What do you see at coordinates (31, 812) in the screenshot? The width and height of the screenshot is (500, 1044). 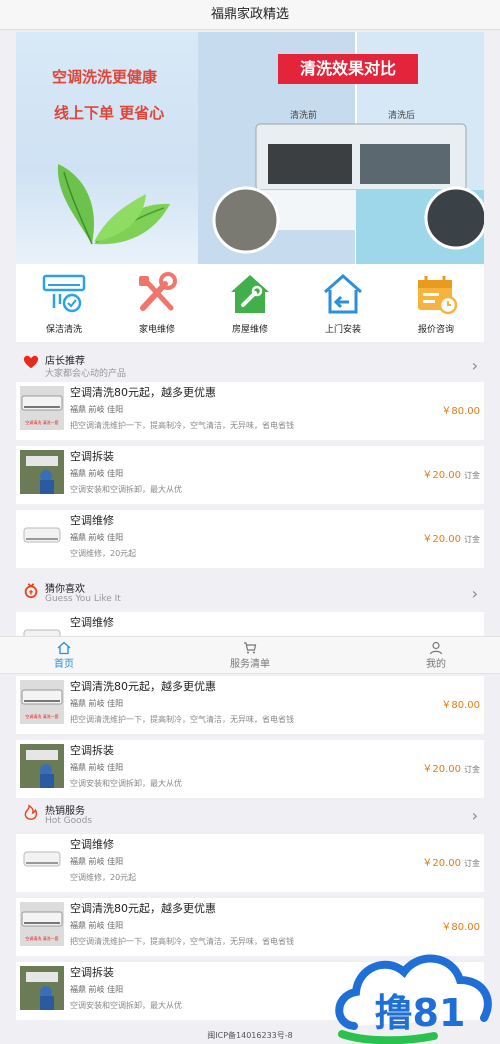 I see `fire-icon` at bounding box center [31, 812].